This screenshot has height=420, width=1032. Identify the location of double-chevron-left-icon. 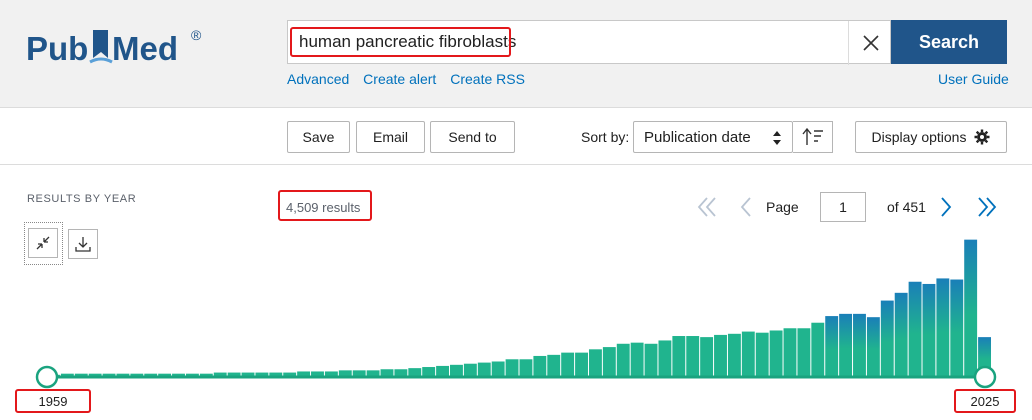
(706, 207).